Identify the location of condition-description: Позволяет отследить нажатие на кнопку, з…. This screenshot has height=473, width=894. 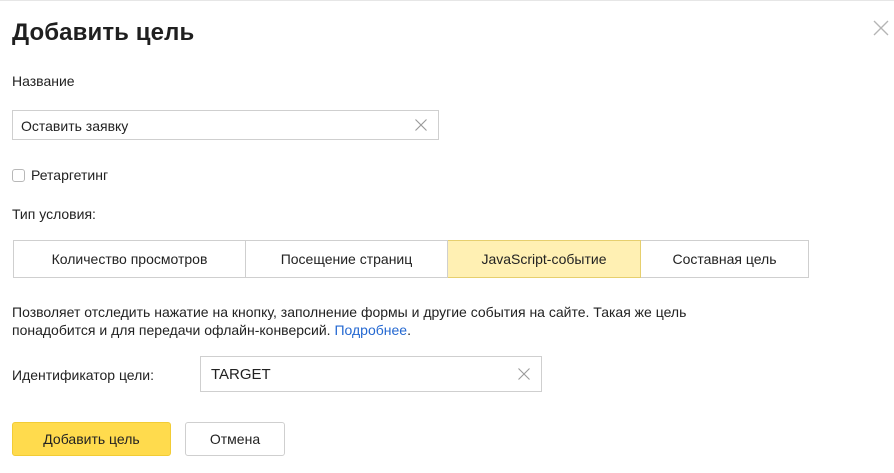
(447, 321).